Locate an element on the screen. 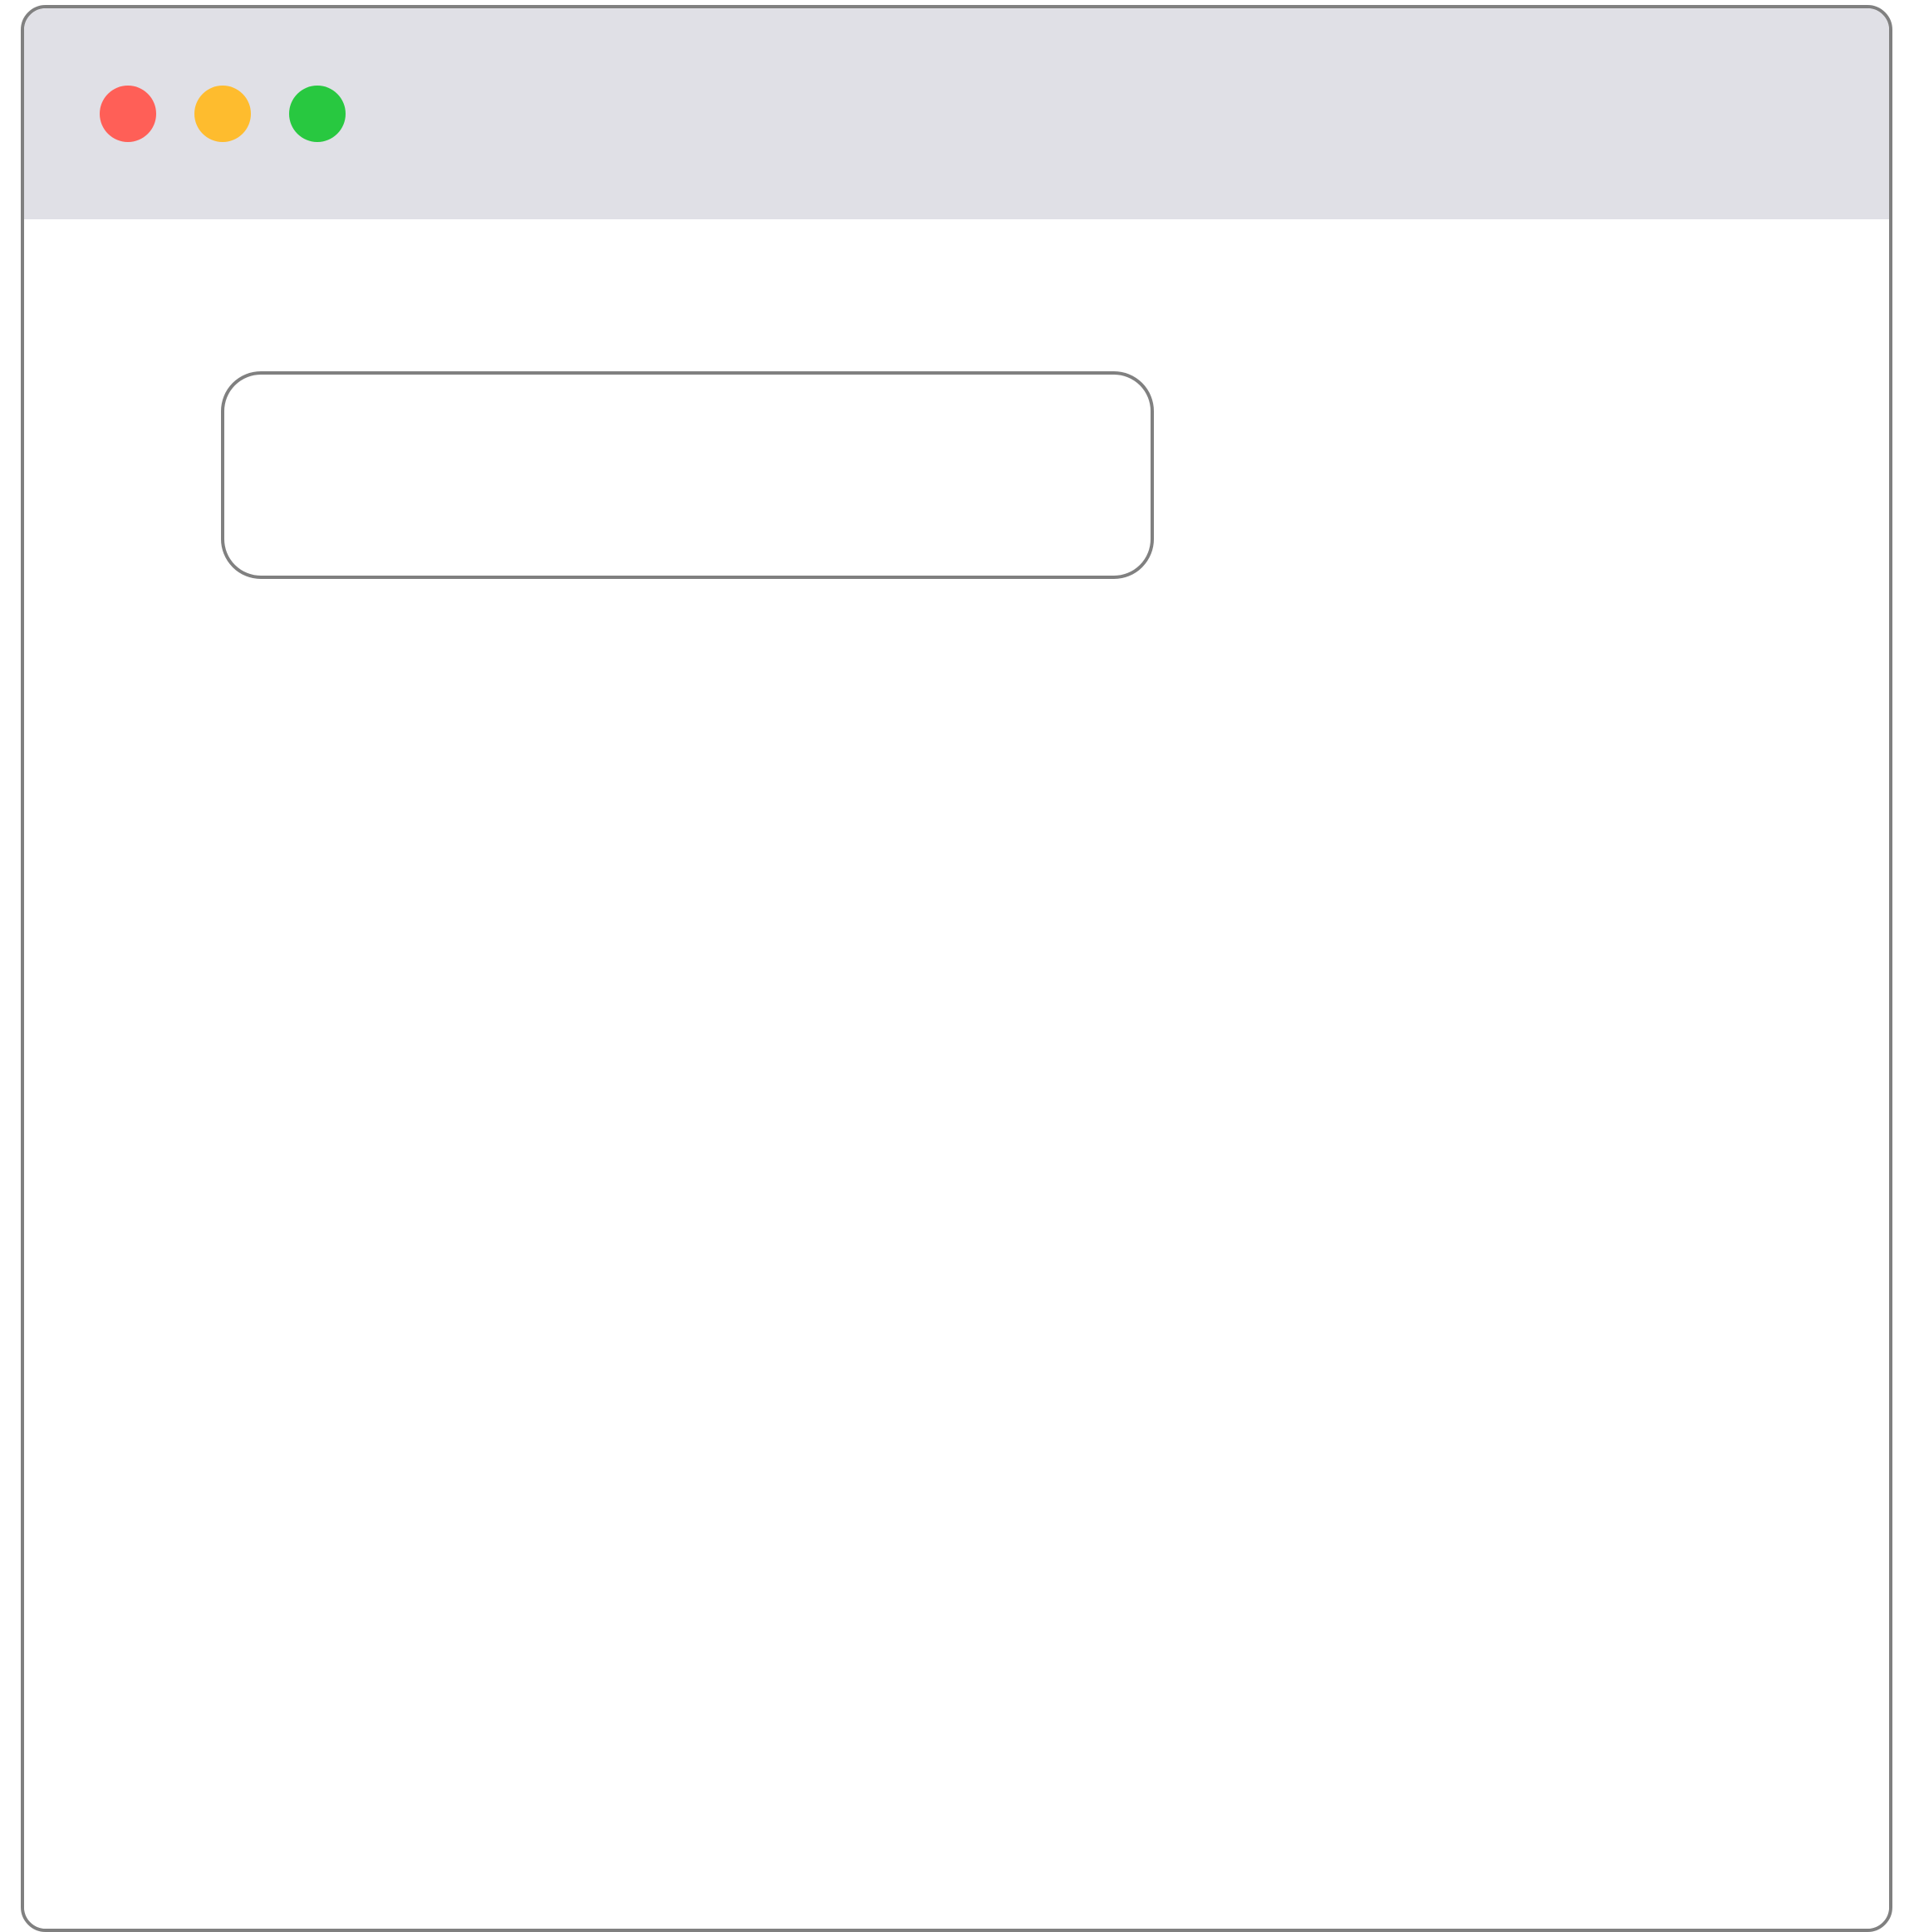  text-box is located at coordinates (687, 475).